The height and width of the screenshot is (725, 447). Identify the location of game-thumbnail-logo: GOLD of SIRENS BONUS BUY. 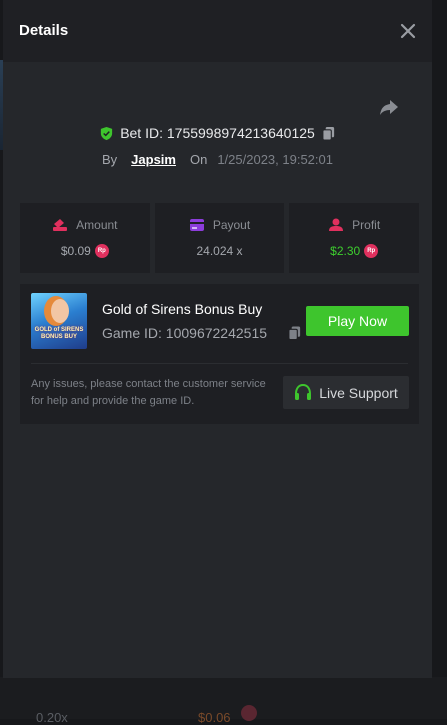
(59, 333).